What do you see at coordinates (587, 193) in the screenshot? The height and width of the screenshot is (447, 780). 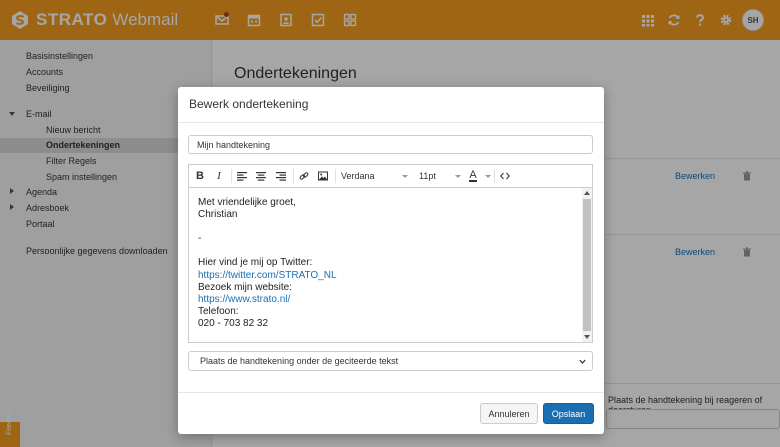 I see `scroll-up-icon` at bounding box center [587, 193].